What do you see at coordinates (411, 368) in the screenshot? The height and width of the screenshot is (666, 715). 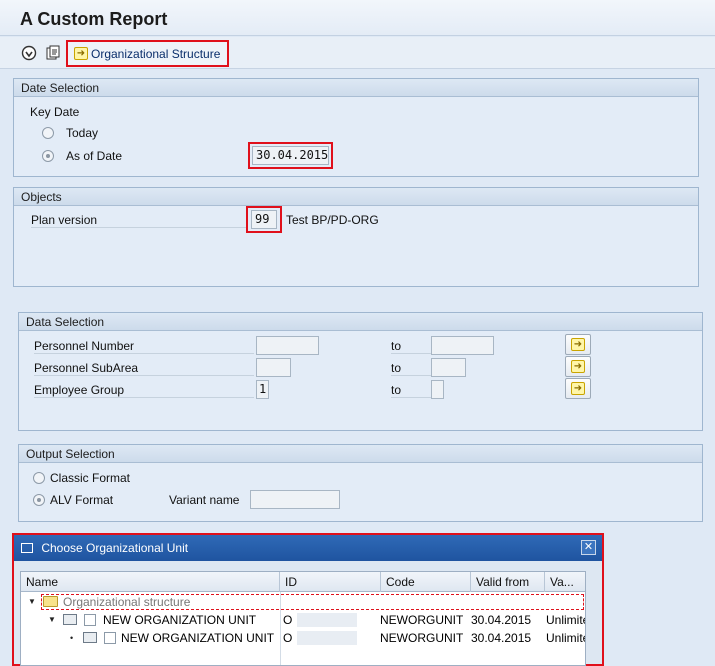 I see `personnel-subarea-to-label: to` at bounding box center [411, 368].